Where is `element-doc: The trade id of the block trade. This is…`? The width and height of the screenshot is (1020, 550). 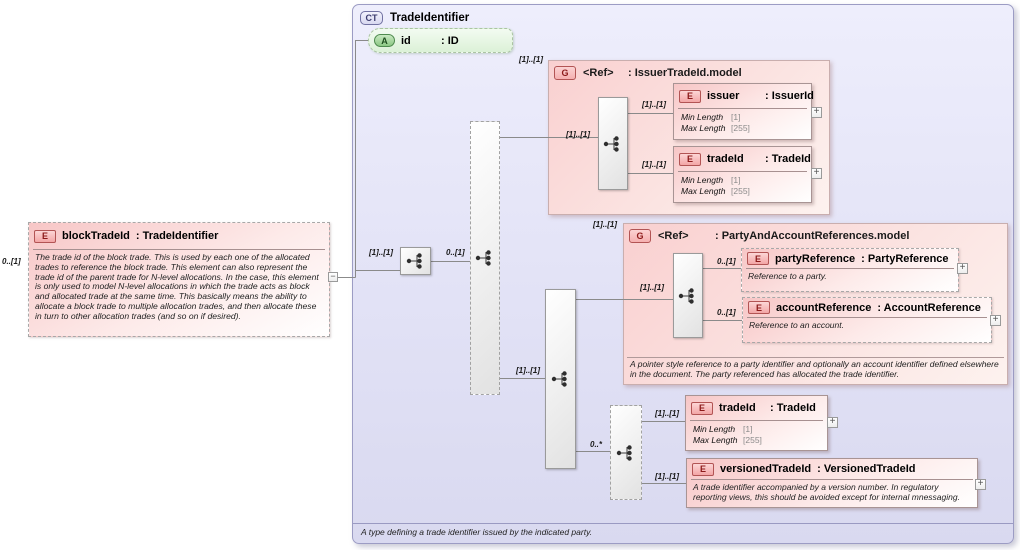 element-doc: The trade id of the block trade. This is… is located at coordinates (177, 286).